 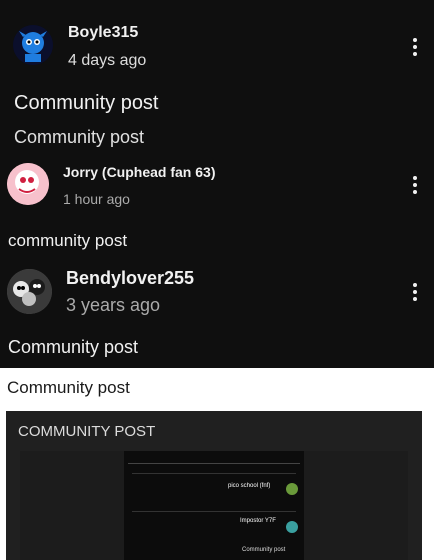 I want to click on nested-row-text: Community post, so click(x=264, y=550).